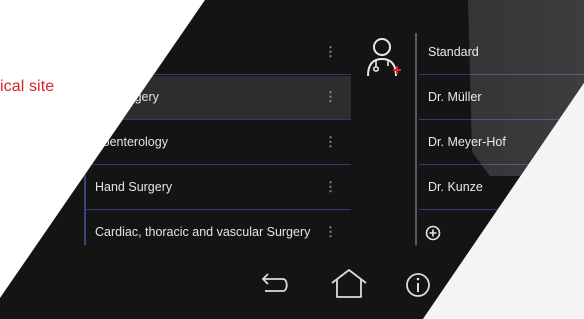 The image size is (584, 319). I want to click on procedure-item: troenterology ⋮, so click(218, 143).